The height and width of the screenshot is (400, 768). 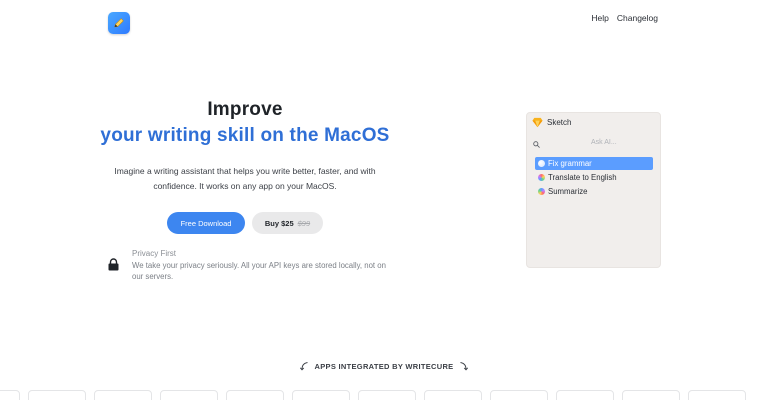 I want to click on panel-item-translate: Translate to English, so click(x=594, y=177).